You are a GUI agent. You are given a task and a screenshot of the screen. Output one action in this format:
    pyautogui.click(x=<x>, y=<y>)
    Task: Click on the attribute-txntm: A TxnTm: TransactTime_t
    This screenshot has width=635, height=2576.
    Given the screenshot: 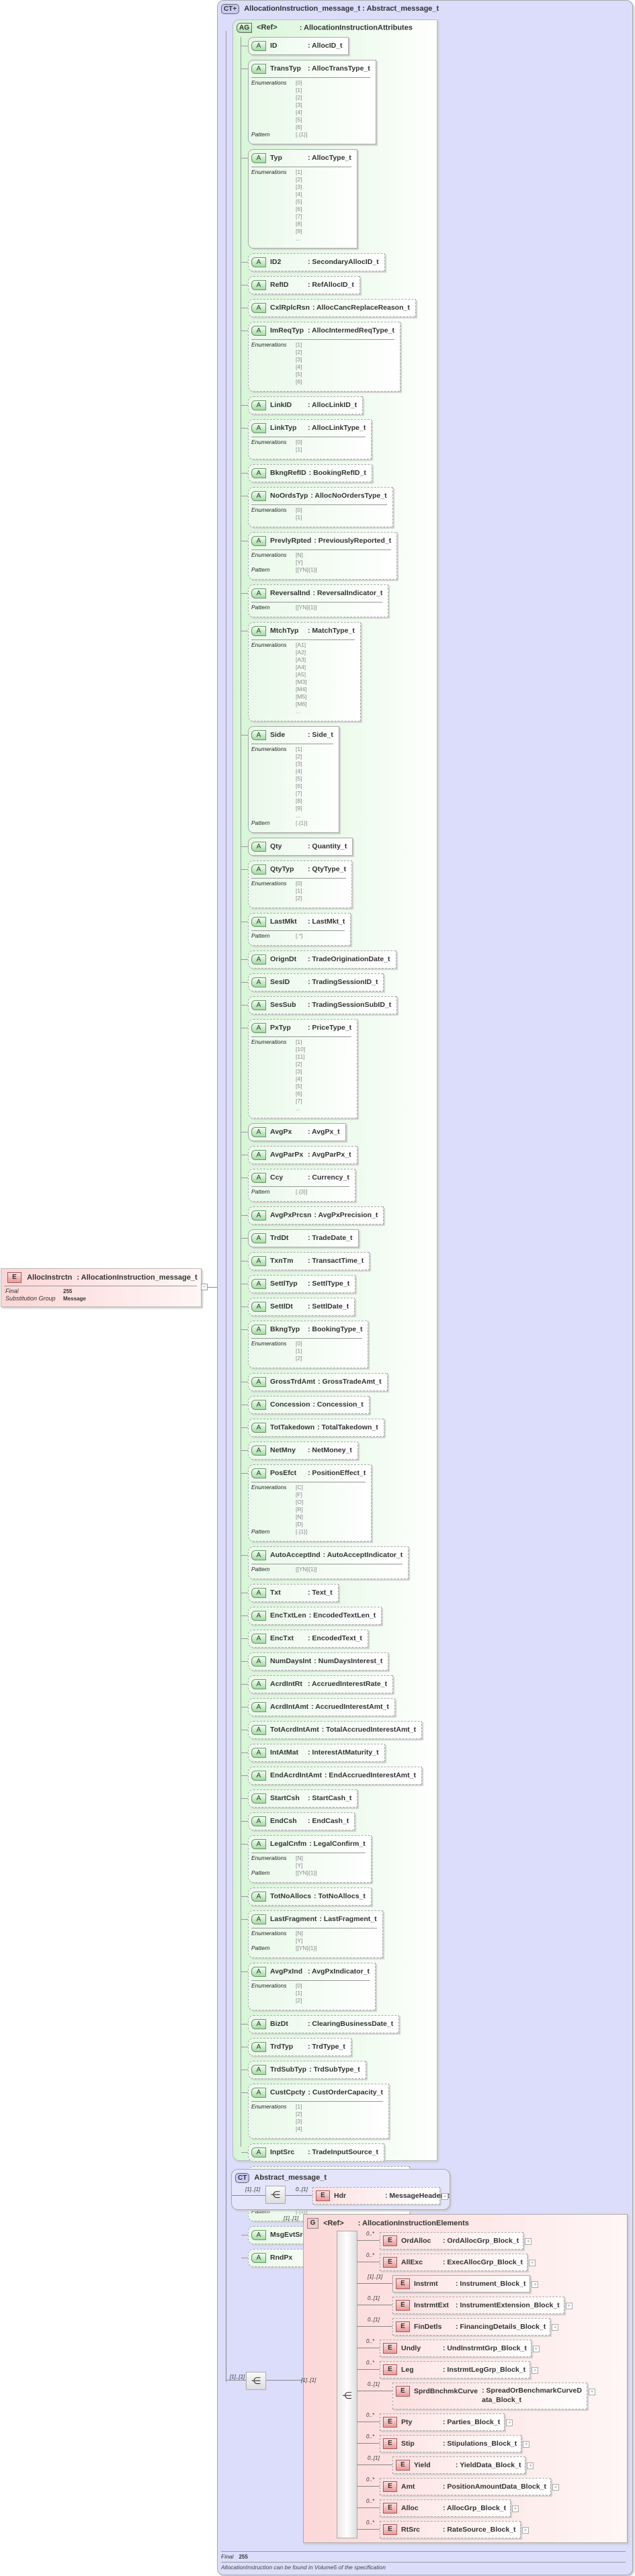 What is the action you would take?
    pyautogui.click(x=305, y=1261)
    